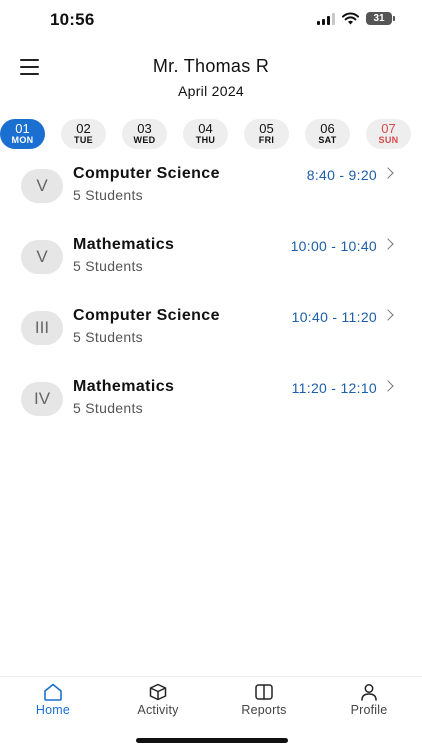 Image resolution: width=422 pixels, height=751 pixels. Describe the element at coordinates (53, 692) in the screenshot. I see `home-icon` at that location.